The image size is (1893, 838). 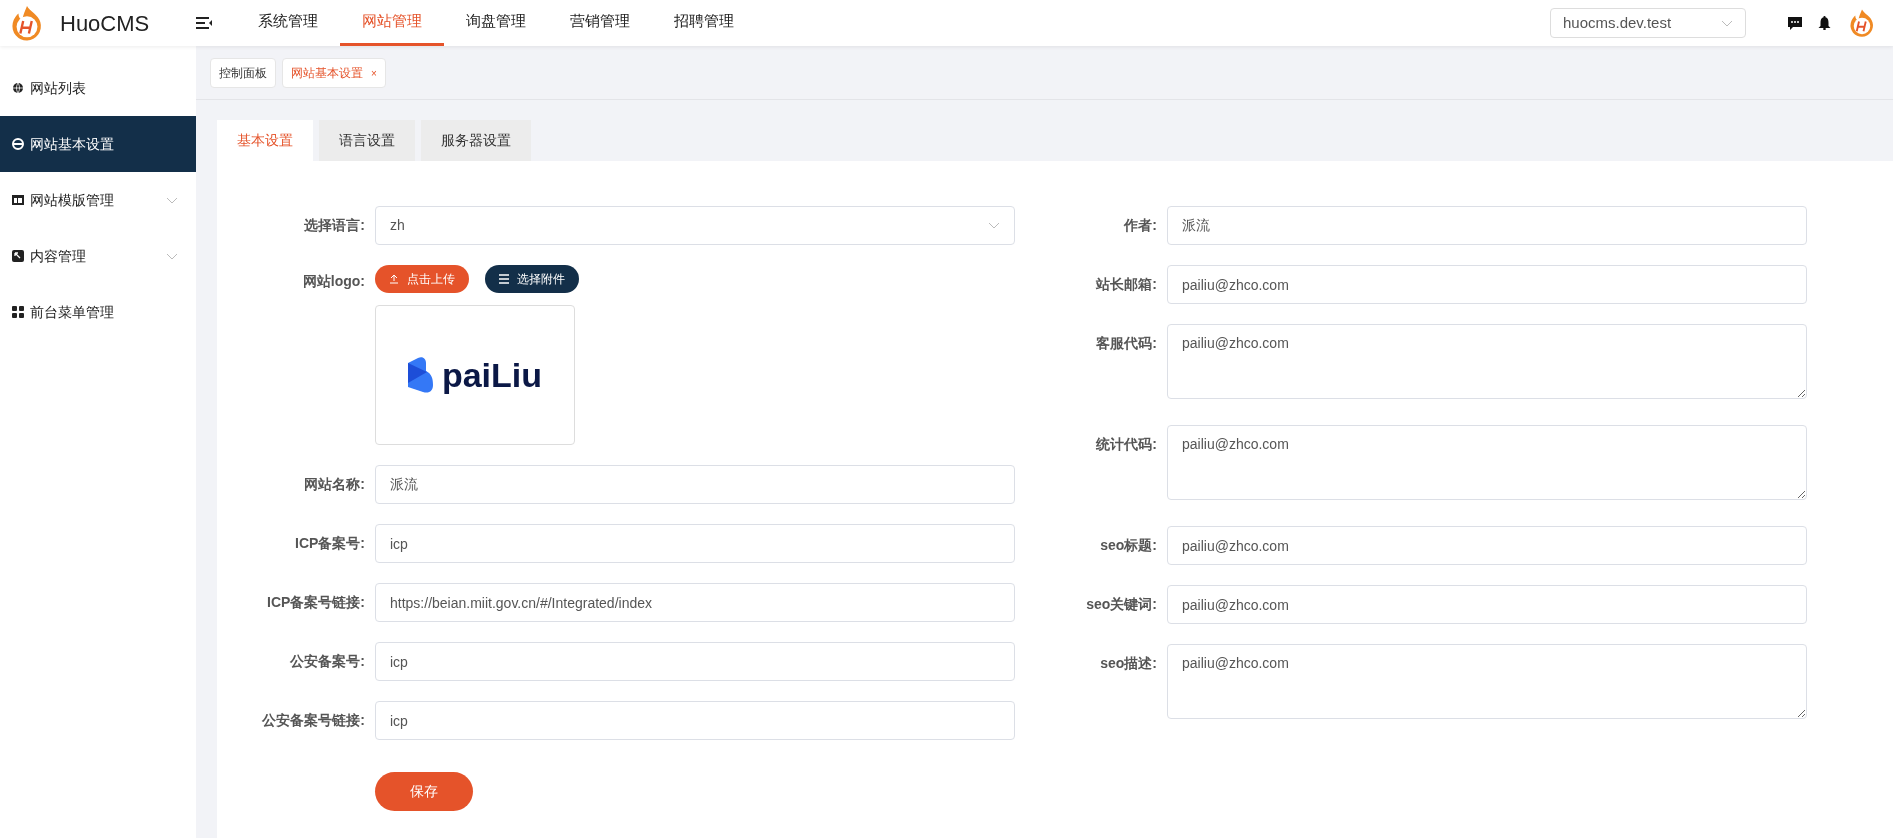 What do you see at coordinates (98, 144) in the screenshot?
I see `sidebar-item: 网站基本设置` at bounding box center [98, 144].